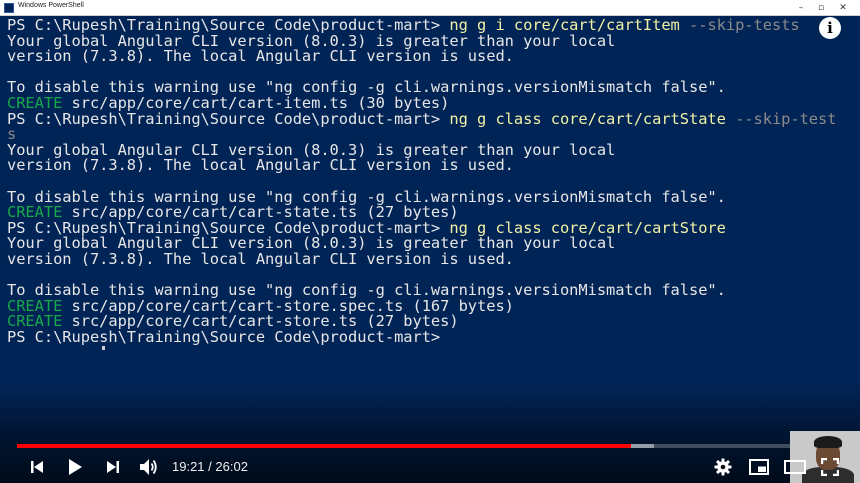  Describe the element at coordinates (801, 8) in the screenshot. I see `minimize-icon: –` at that location.